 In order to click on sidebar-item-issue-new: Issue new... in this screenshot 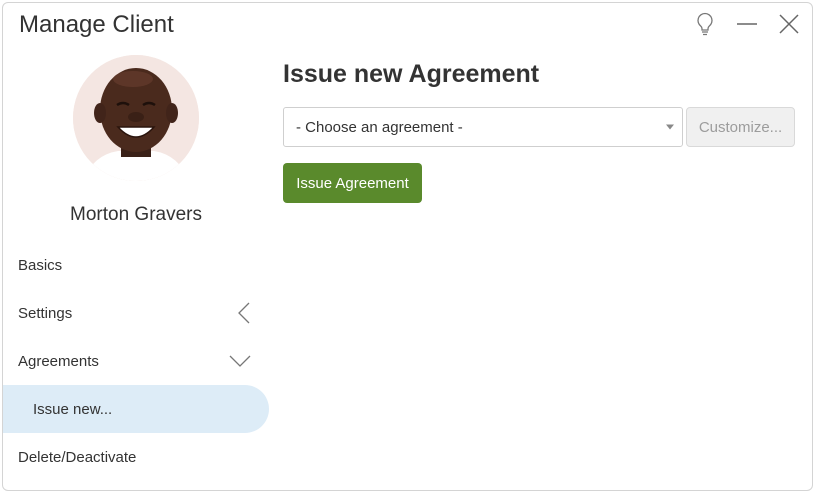, I will do `click(136, 409)`.